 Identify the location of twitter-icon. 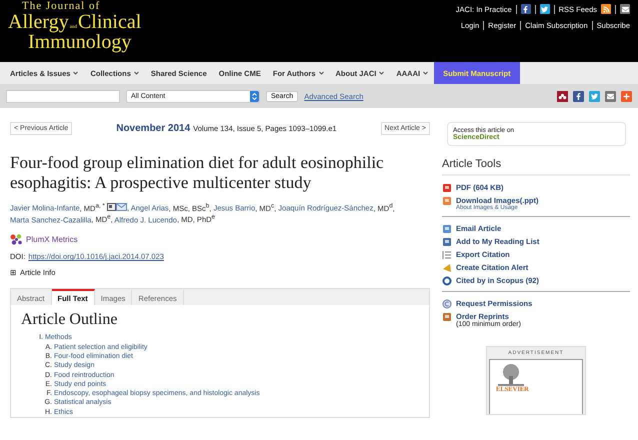
(545, 9).